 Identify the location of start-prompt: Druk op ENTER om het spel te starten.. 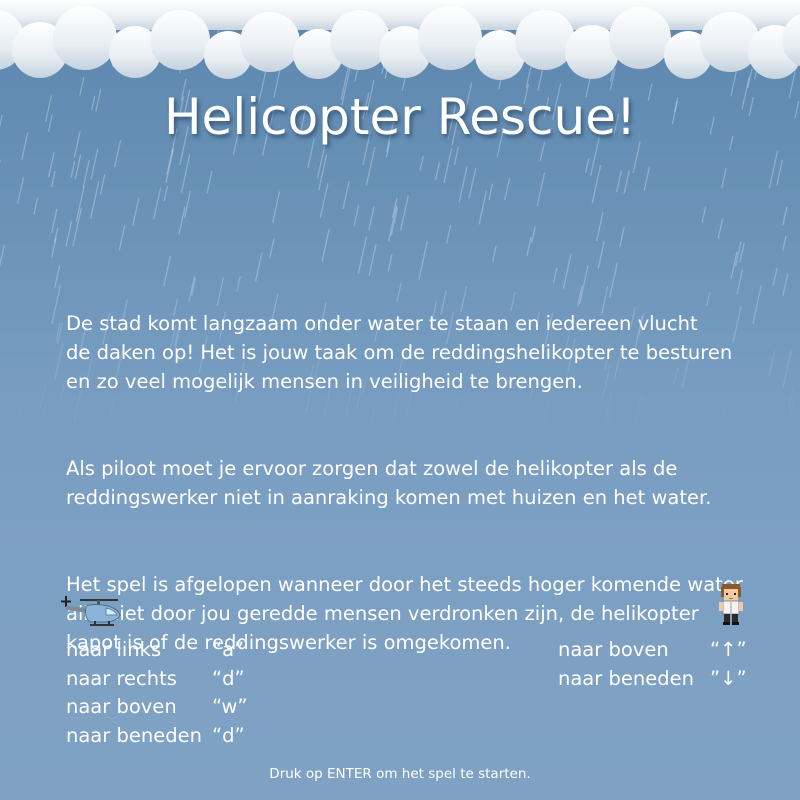
(400, 774).